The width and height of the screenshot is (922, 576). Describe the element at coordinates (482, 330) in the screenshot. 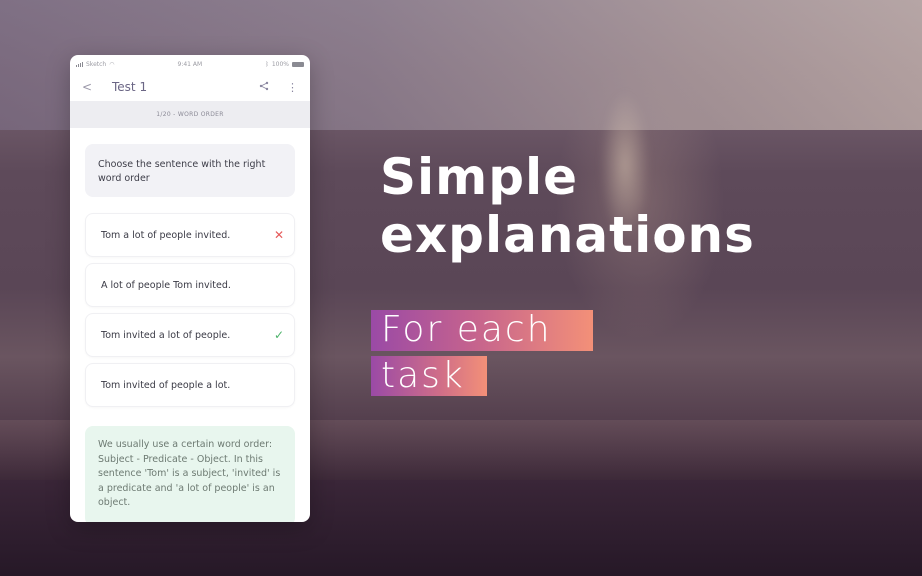

I see `promo-tag-line-1: For each` at that location.